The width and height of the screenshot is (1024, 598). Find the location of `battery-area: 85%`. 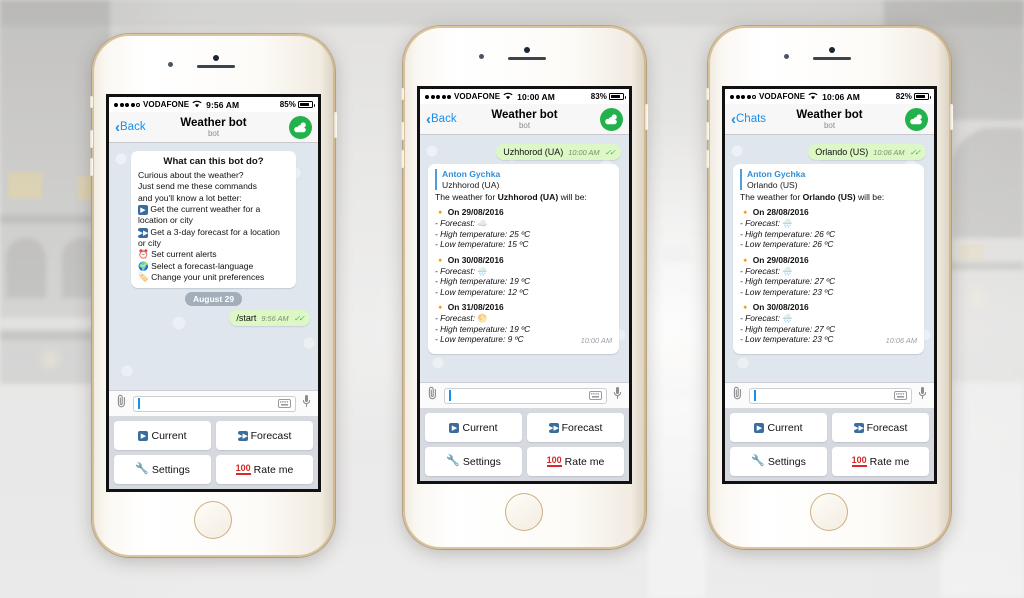

battery-area: 85% is located at coordinates (297, 104).